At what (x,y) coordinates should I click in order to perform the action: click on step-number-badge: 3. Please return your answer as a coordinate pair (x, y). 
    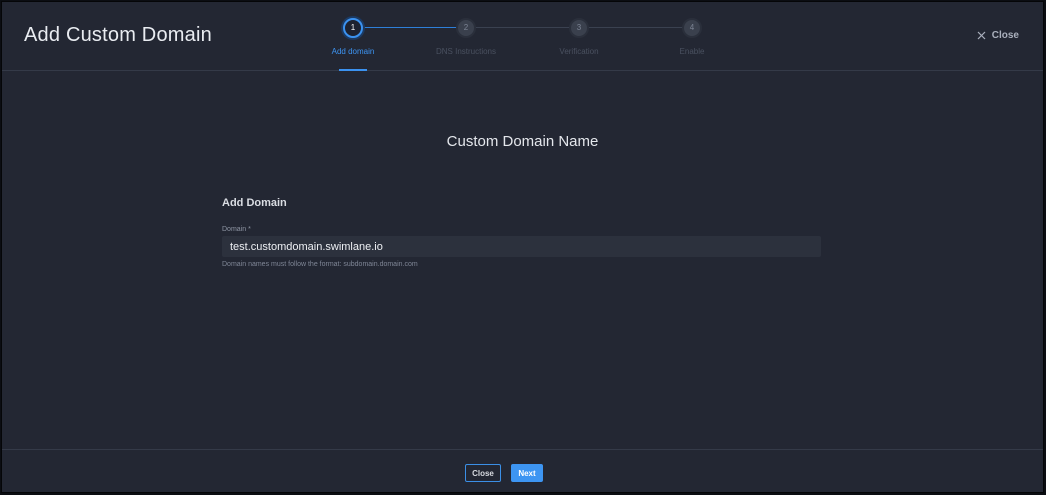
    Looking at the image, I should click on (579, 28).